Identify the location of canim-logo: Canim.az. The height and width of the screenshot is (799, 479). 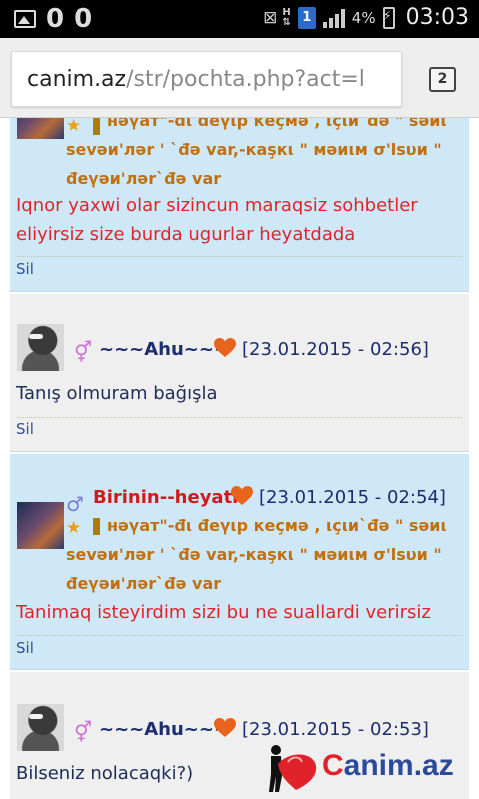
(368, 767).